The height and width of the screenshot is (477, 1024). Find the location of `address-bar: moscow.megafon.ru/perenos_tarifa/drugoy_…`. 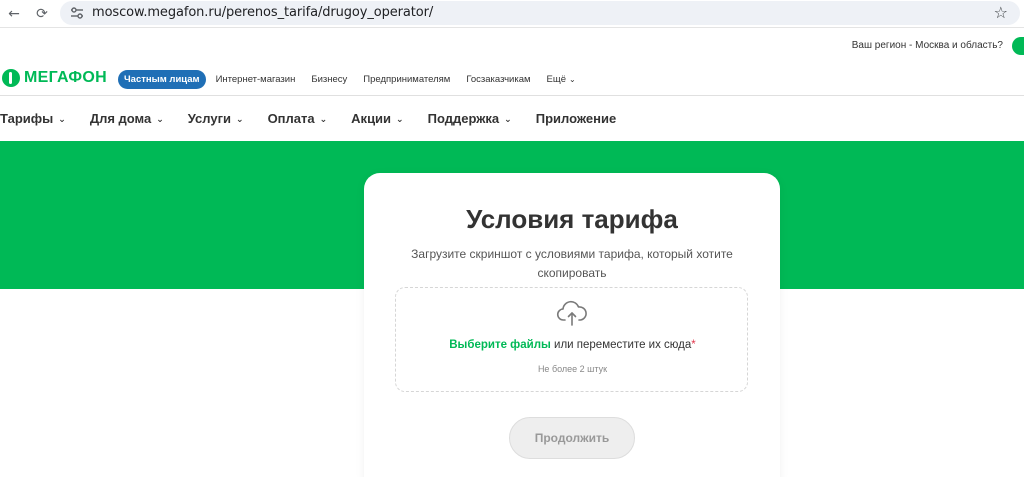

address-bar: moscow.megafon.ru/perenos_tarifa/drugoy_… is located at coordinates (540, 13).